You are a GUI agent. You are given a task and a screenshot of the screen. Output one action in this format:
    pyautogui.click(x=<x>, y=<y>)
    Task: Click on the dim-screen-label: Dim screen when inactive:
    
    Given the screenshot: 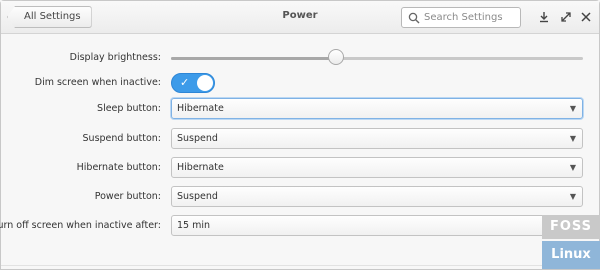 What is the action you would take?
    pyautogui.click(x=97, y=82)
    